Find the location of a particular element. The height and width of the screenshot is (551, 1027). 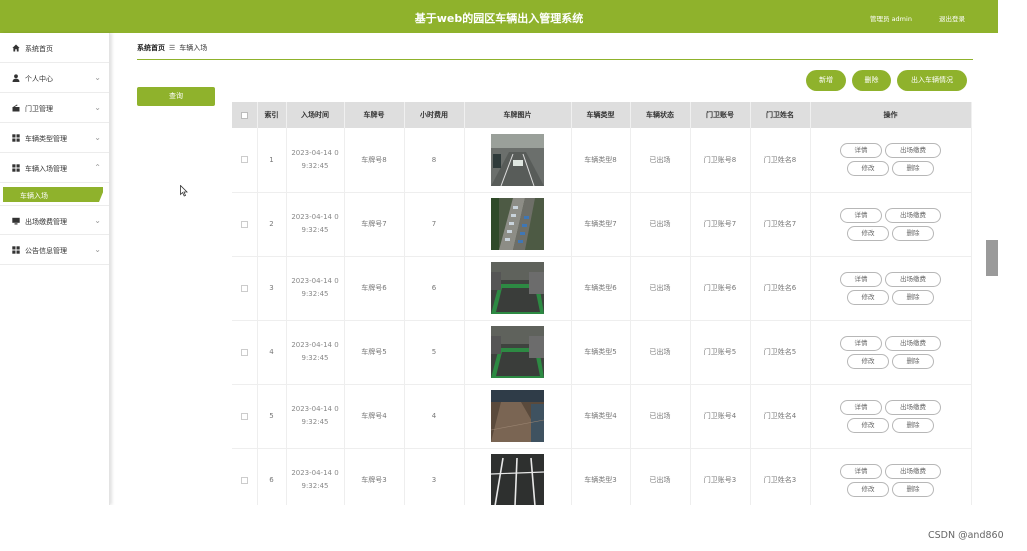

cell-guard-name: 门卫姓名7 is located at coordinates (780, 224).